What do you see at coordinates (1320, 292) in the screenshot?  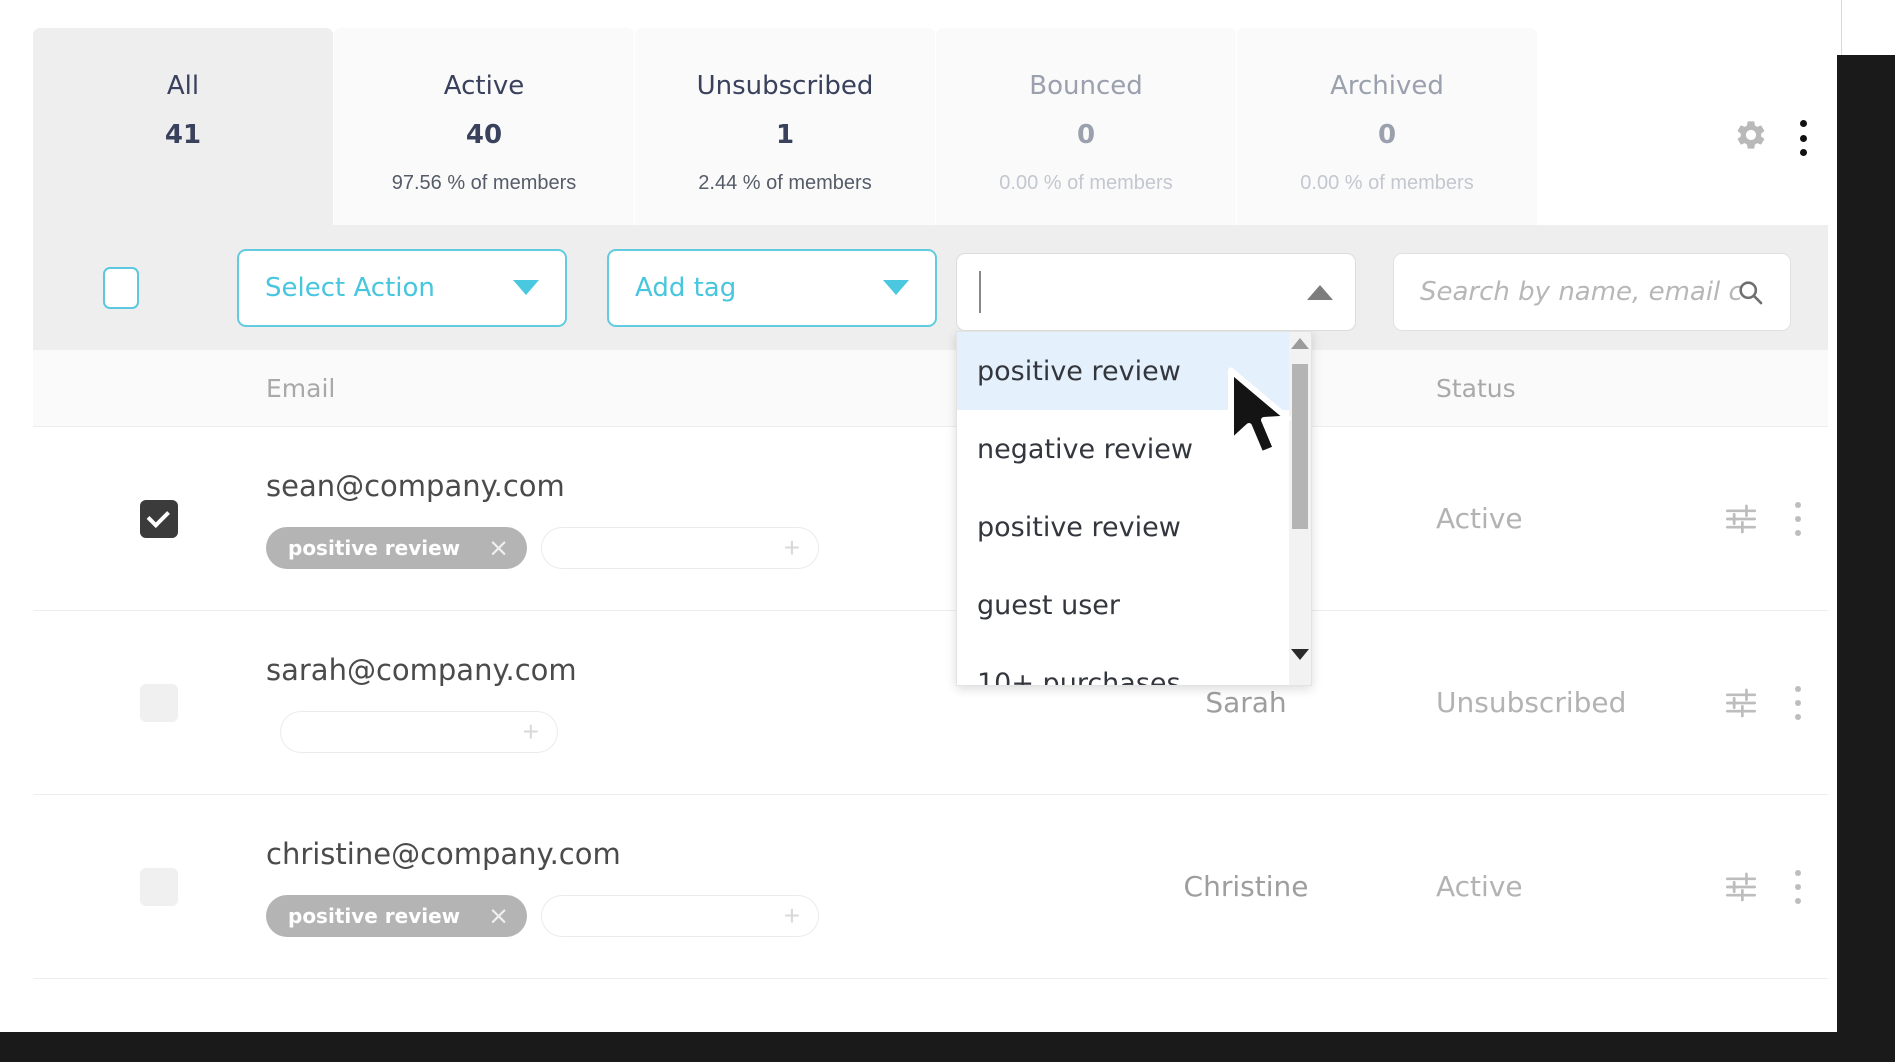 I see `chevron-up-icon` at bounding box center [1320, 292].